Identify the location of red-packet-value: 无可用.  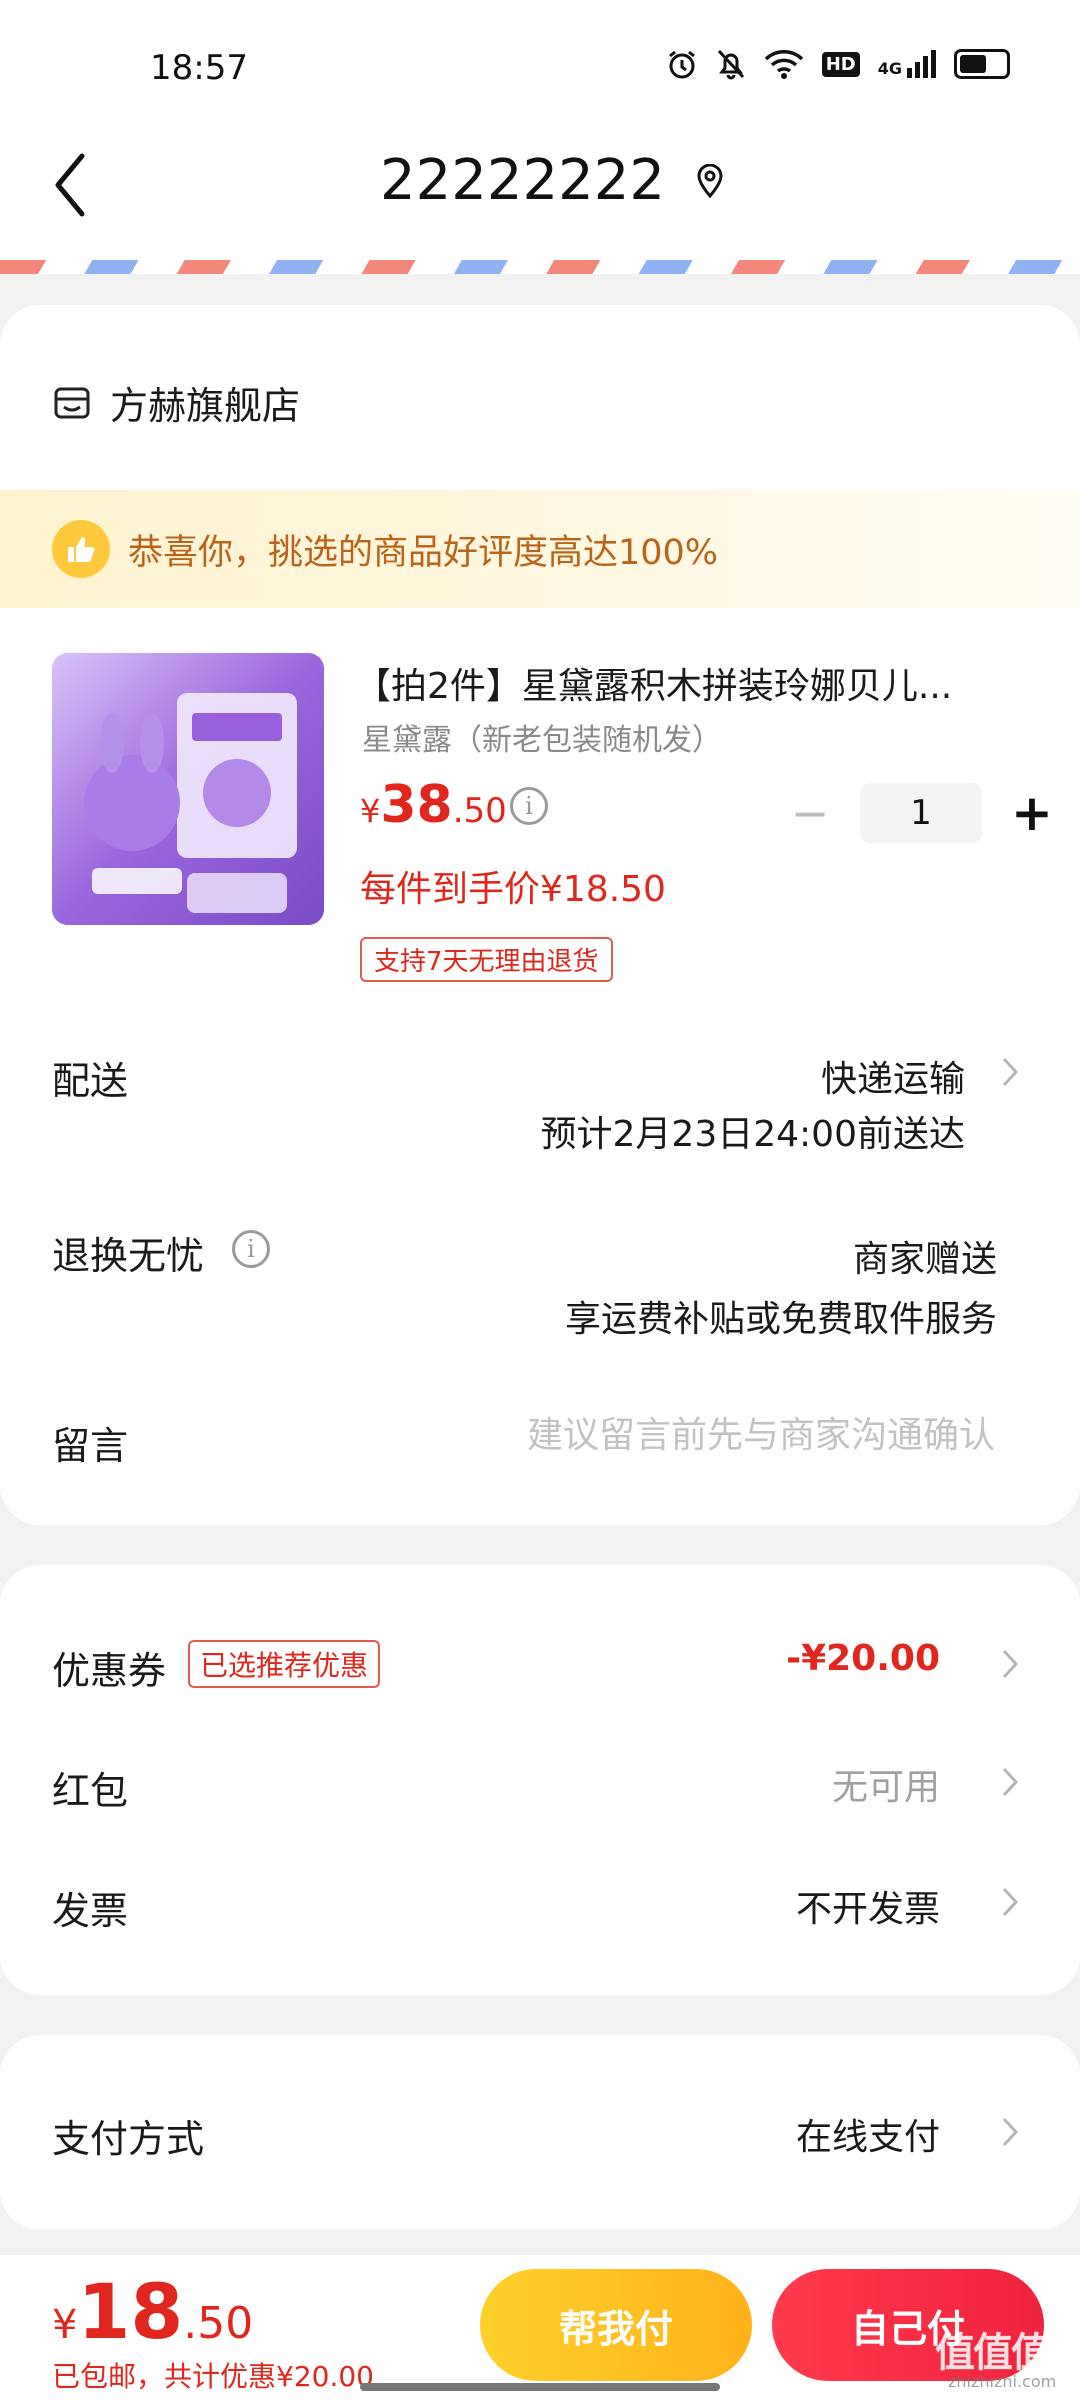
(886, 1784).